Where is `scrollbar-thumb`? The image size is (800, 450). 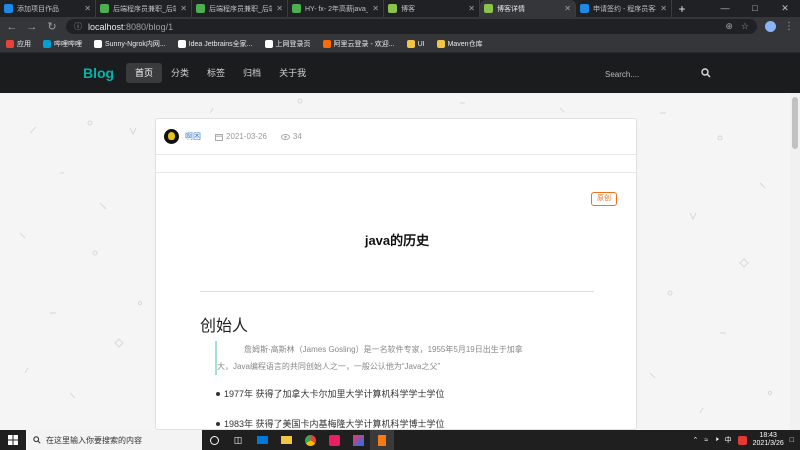 scrollbar-thumb is located at coordinates (795, 123).